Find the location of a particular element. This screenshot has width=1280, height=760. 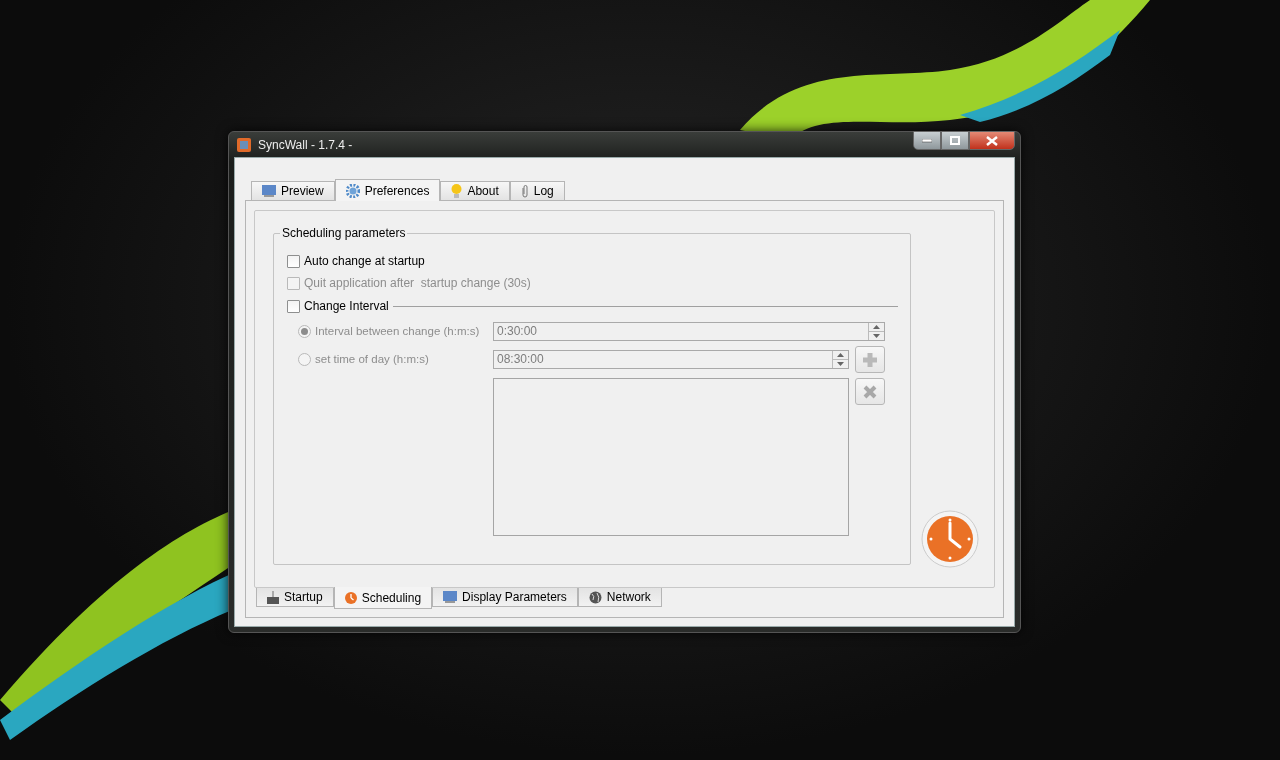

radio-label: set time of day (h:m:s) is located at coordinates (372, 359).